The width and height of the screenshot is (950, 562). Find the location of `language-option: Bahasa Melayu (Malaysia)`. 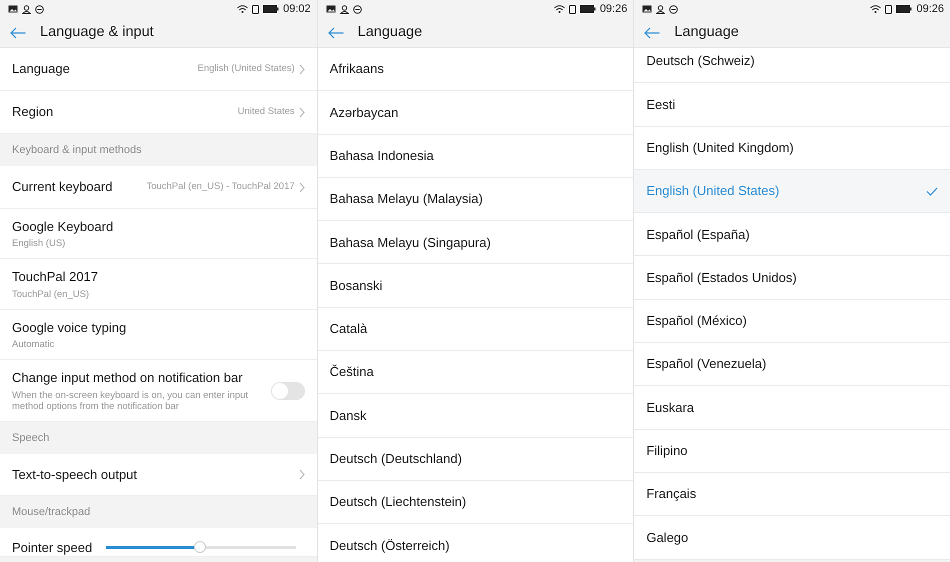

language-option: Bahasa Melayu (Malaysia) is located at coordinates (476, 200).